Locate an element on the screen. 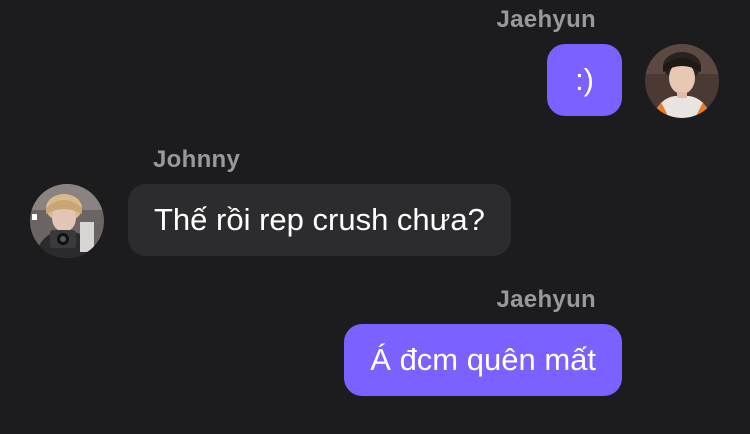  message-text: :) is located at coordinates (584, 79).